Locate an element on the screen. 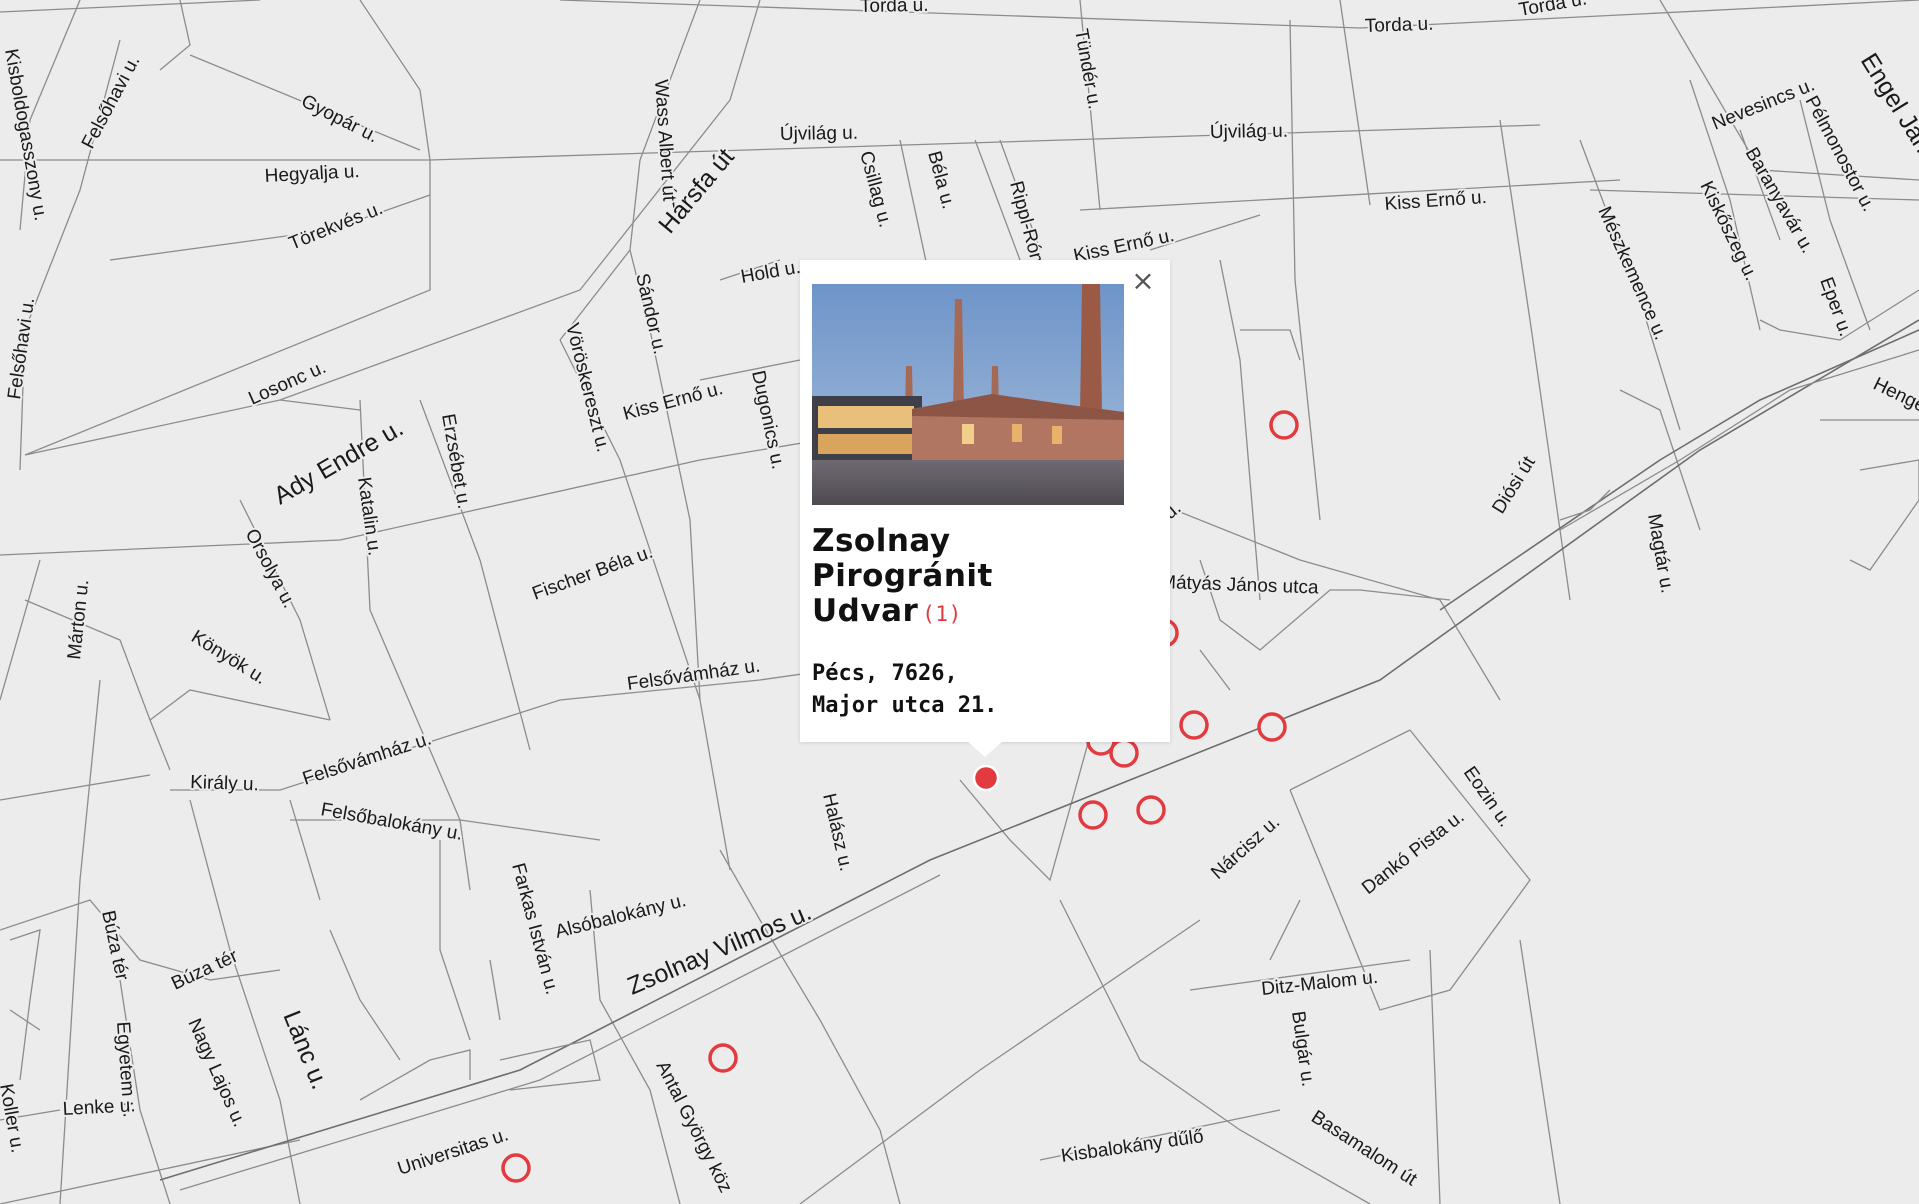 This screenshot has width=1919, height=1204. location-count: (1) is located at coordinates (942, 614).